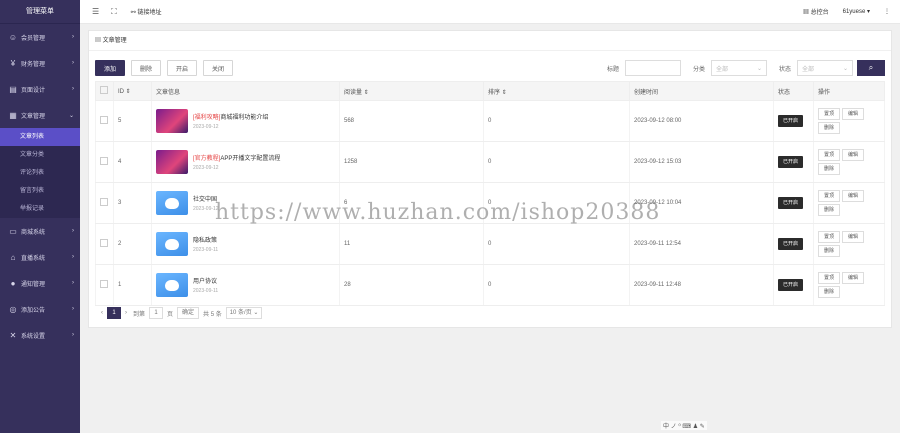  What do you see at coordinates (188, 313) in the screenshot?
I see `go-button: 确定` at bounding box center [188, 313].